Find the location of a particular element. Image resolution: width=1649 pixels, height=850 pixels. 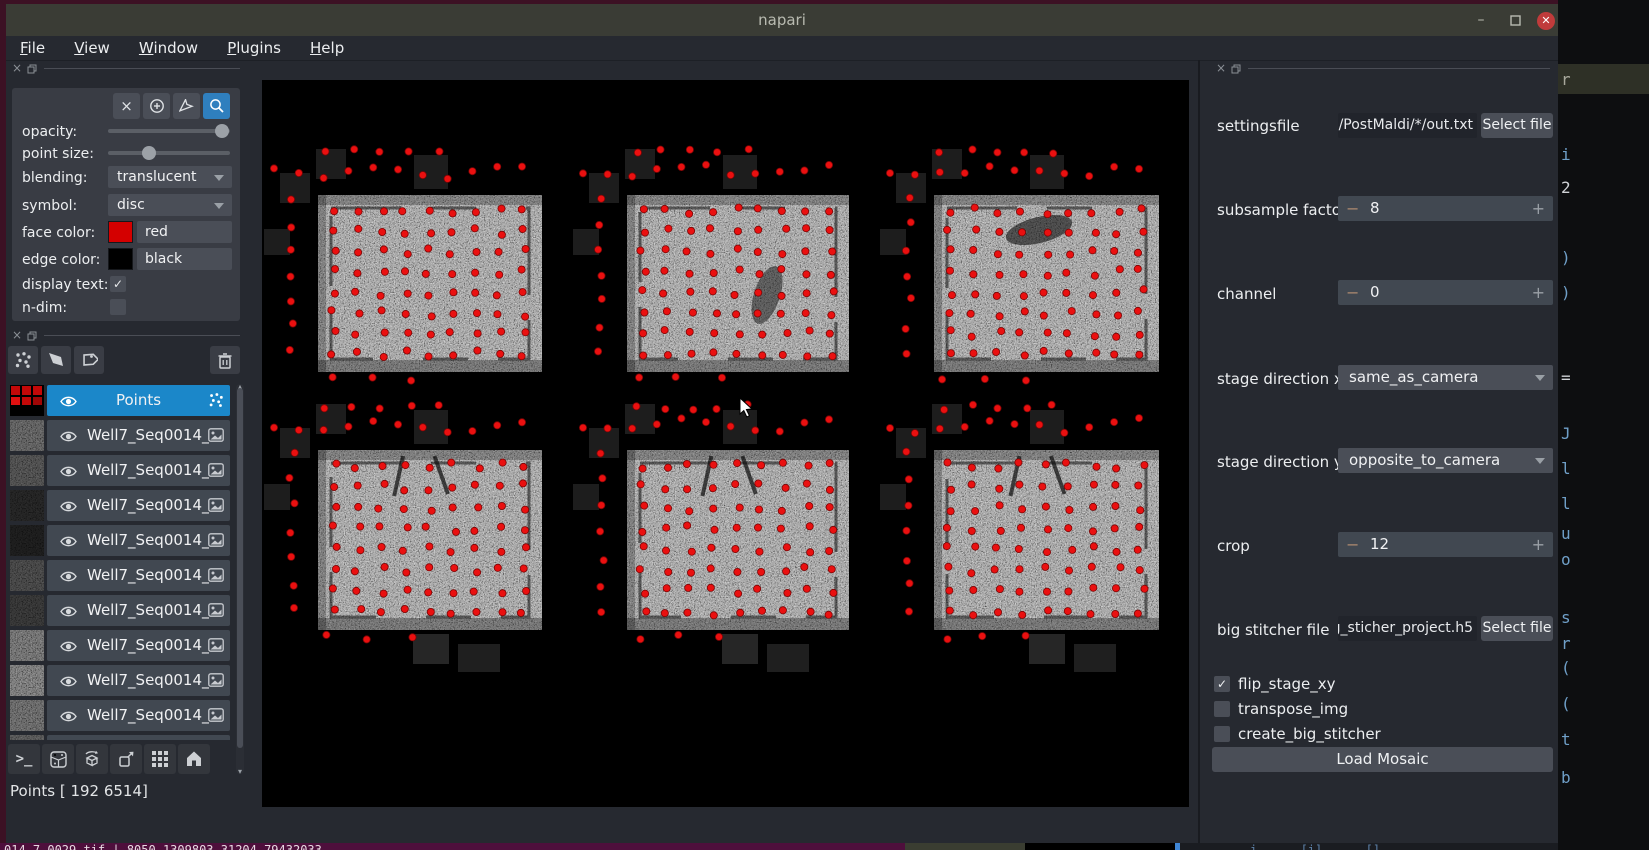

menu-file: File is located at coordinates (32, 48).